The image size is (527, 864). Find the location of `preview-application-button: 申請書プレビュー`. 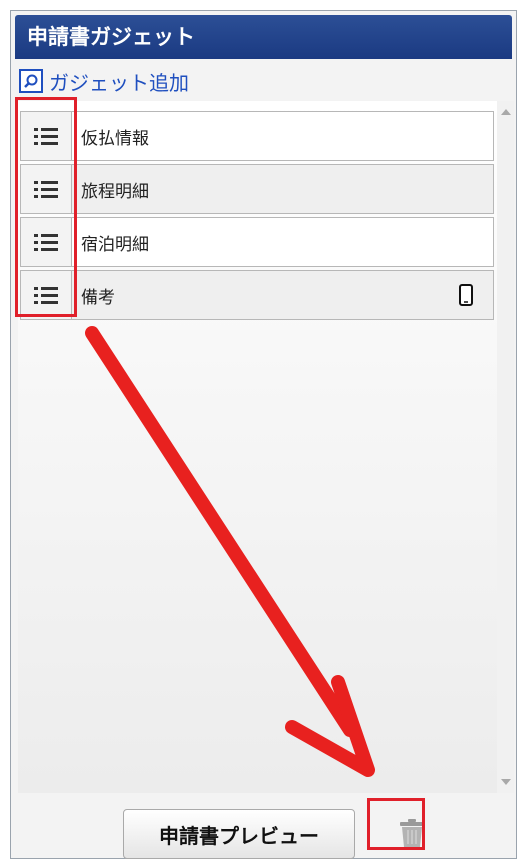

preview-application-button: 申請書プレビュー is located at coordinates (239, 834).